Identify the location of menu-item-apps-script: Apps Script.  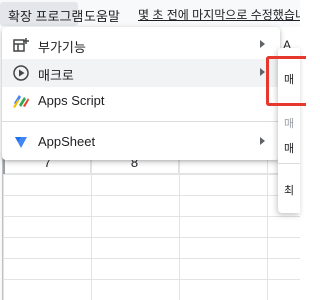
(141, 101).